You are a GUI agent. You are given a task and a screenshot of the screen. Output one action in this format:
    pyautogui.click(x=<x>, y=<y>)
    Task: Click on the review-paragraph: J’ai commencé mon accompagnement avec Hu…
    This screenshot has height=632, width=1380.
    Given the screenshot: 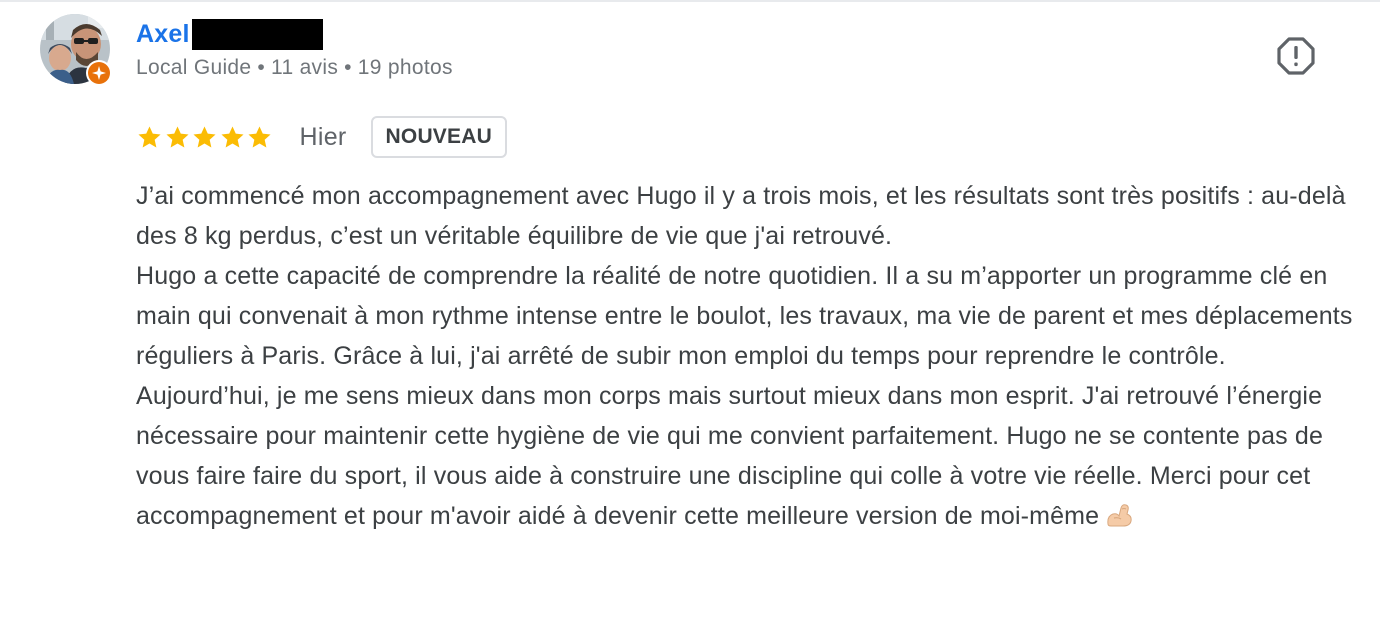 What is the action you would take?
    pyautogui.click(x=741, y=216)
    